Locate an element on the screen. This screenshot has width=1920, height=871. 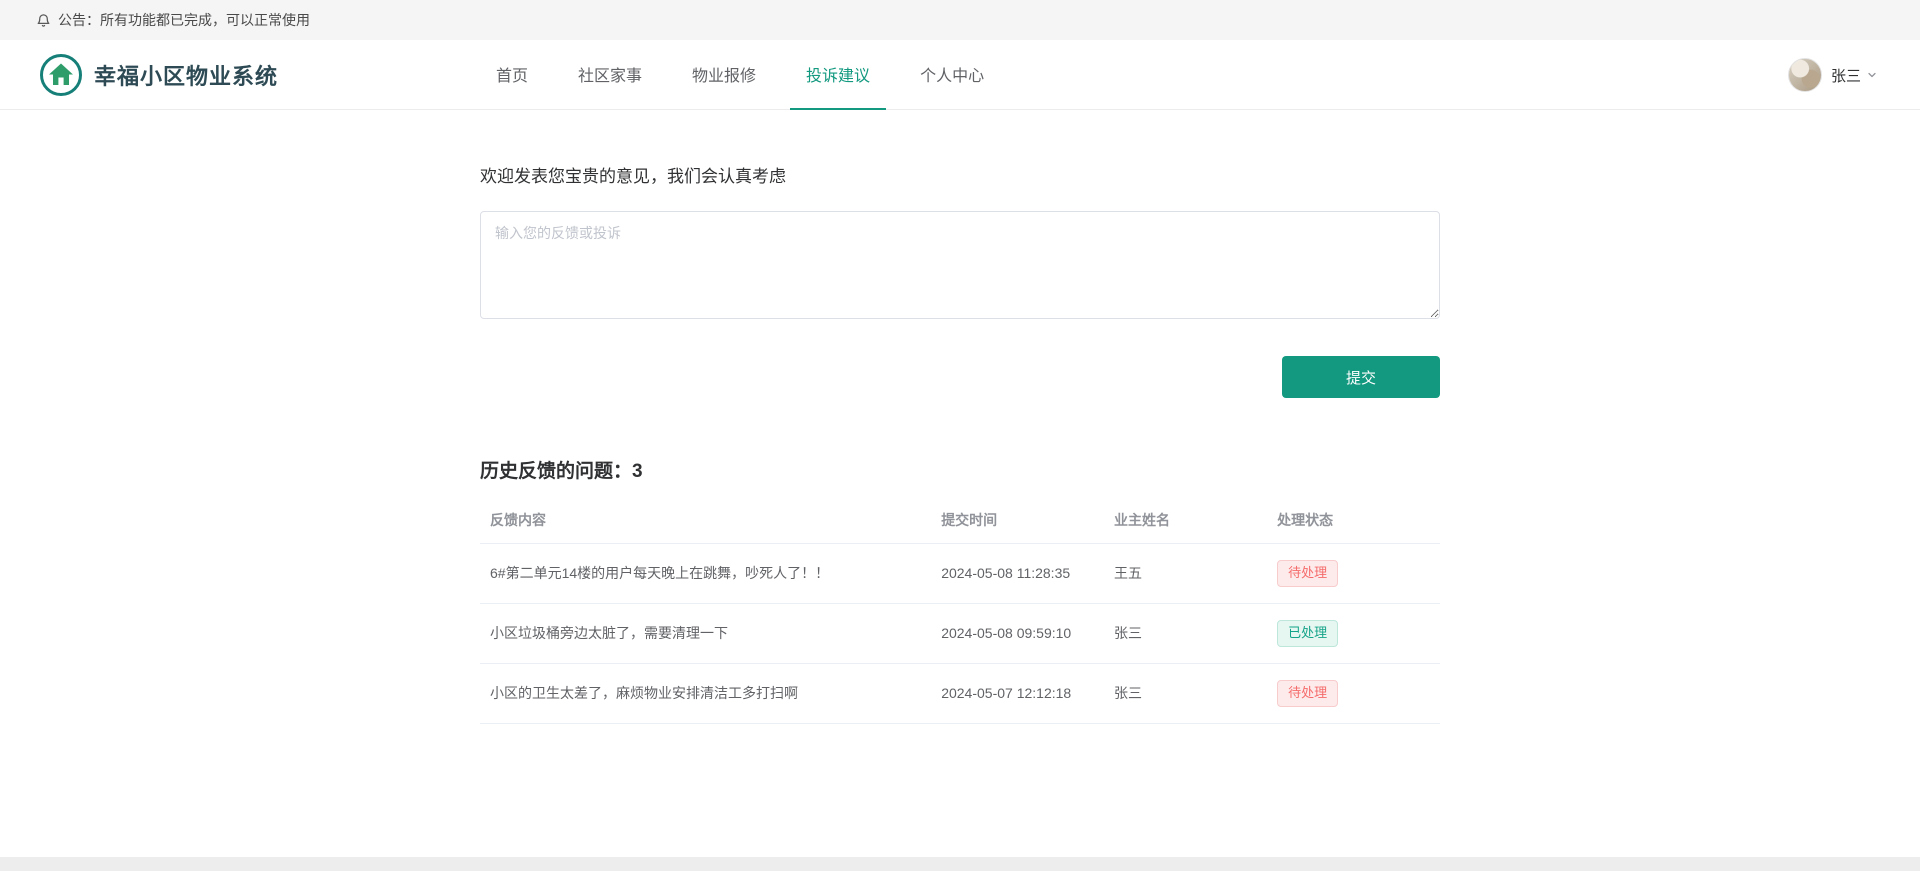
submit-time-cell: 2024-05-07 12:12:18 is located at coordinates (1017, 693).